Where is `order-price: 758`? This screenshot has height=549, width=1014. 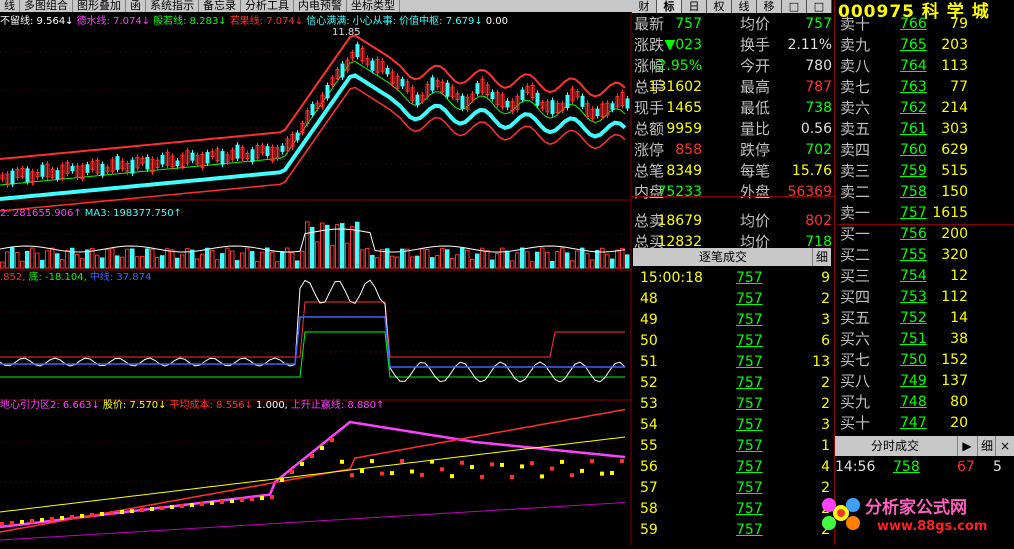 order-price: 758 is located at coordinates (913, 192).